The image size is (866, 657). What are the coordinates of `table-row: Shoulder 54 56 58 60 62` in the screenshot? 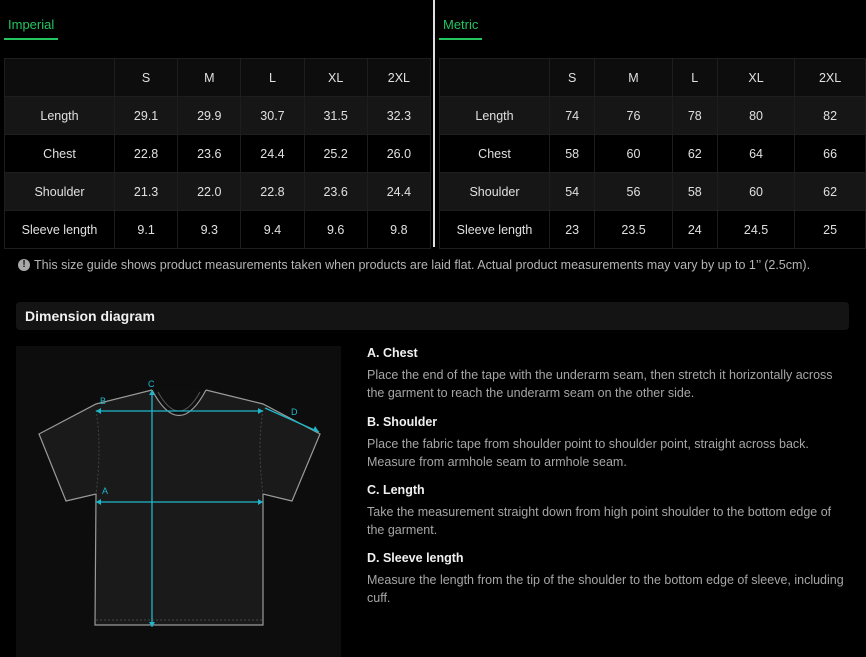 It's located at (652, 191).